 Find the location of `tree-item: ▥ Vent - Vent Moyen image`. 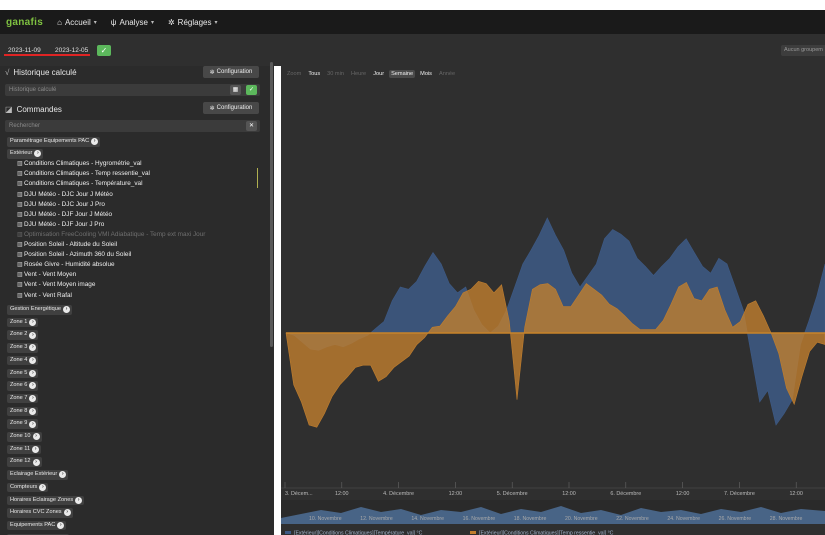

tree-item: ▥ Vent - Vent Moyen image is located at coordinates (56, 285).